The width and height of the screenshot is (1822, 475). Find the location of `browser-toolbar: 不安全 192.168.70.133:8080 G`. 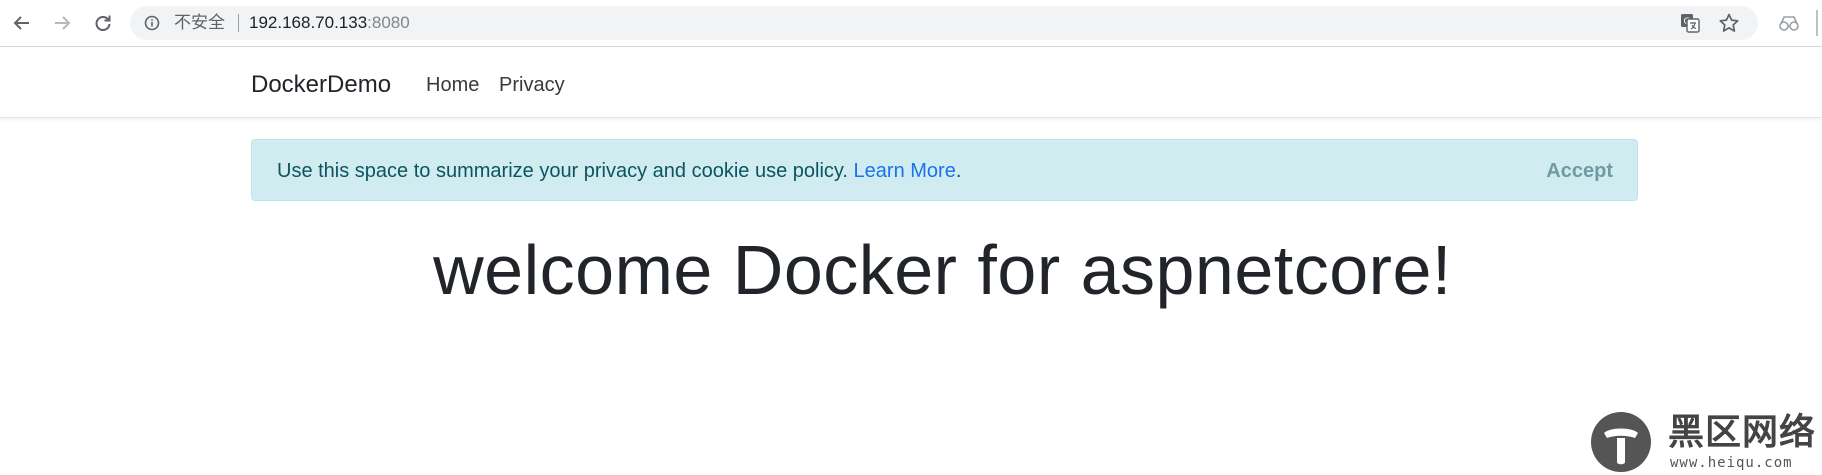

browser-toolbar: 不安全 192.168.70.133:8080 G is located at coordinates (911, 23).